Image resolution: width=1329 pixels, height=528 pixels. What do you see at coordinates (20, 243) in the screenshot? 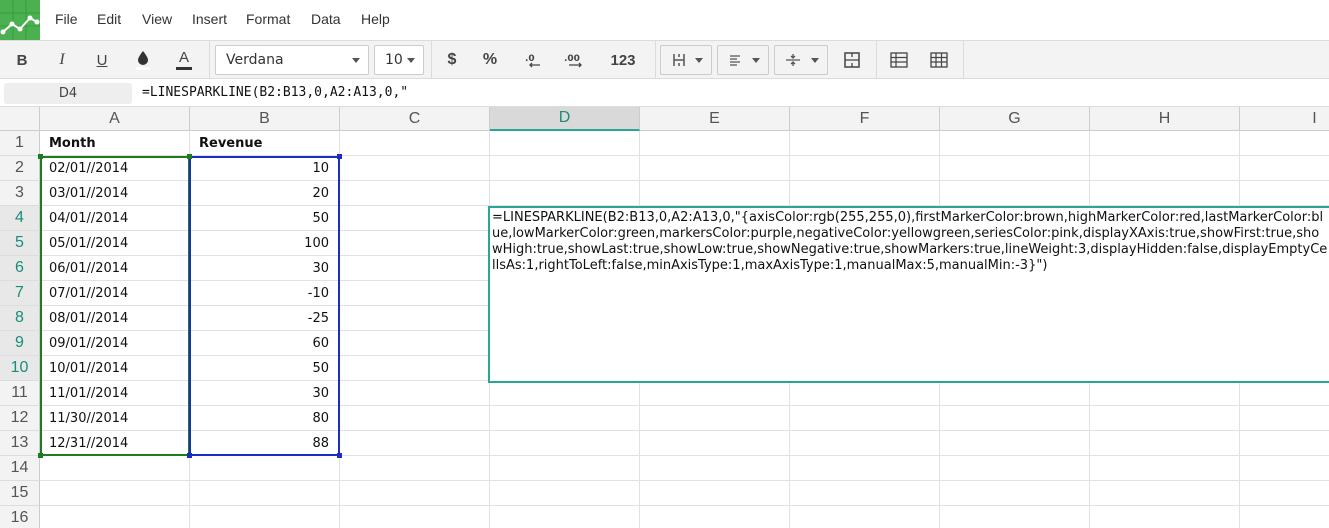
I see `row-header-5: 5` at bounding box center [20, 243].